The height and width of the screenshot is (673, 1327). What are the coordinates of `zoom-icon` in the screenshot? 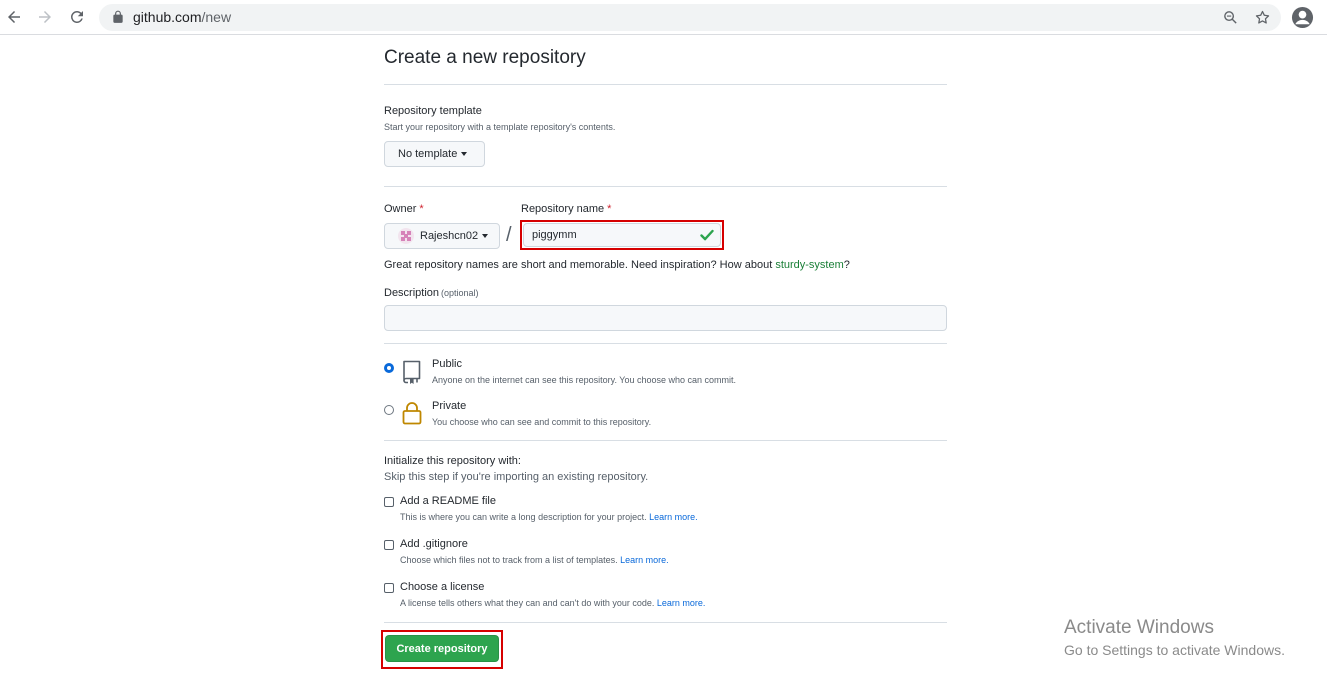 It's located at (1230, 17).